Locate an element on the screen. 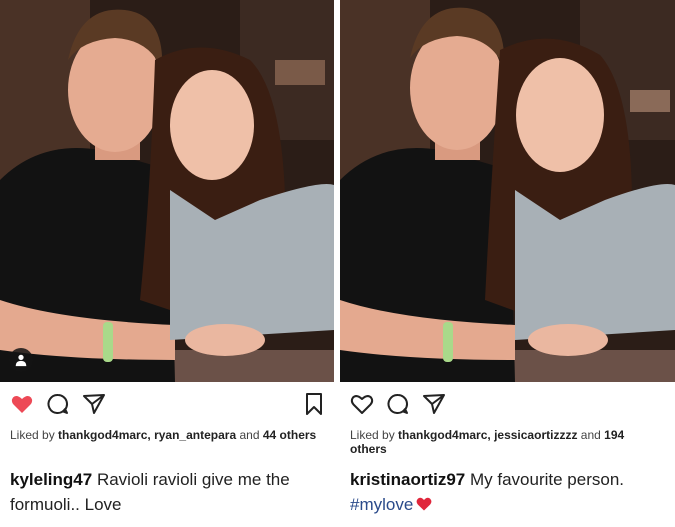 The height and width of the screenshot is (527, 675). likes-count: 194 is located at coordinates (614, 435).